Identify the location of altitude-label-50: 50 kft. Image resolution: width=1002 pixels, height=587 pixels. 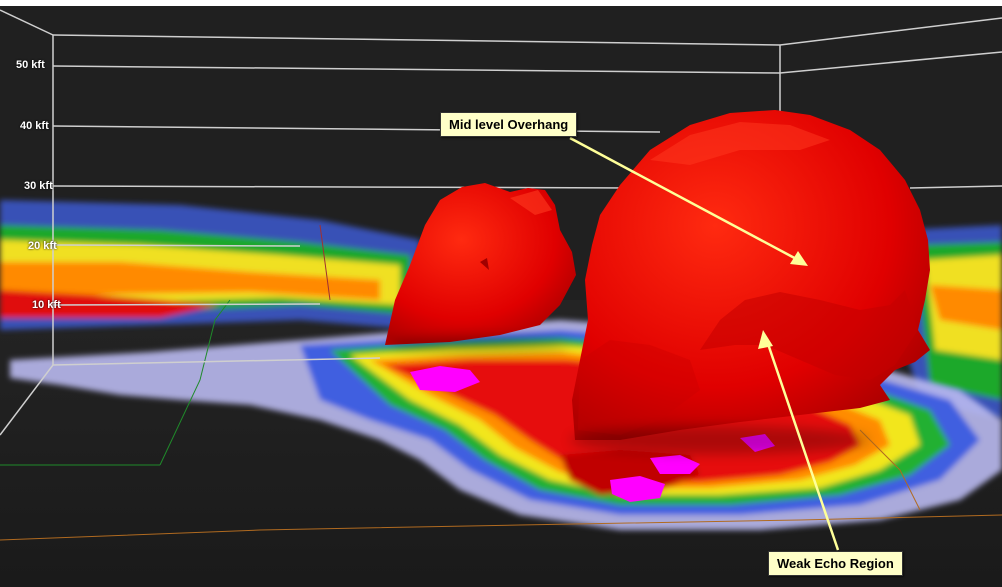
(30, 65).